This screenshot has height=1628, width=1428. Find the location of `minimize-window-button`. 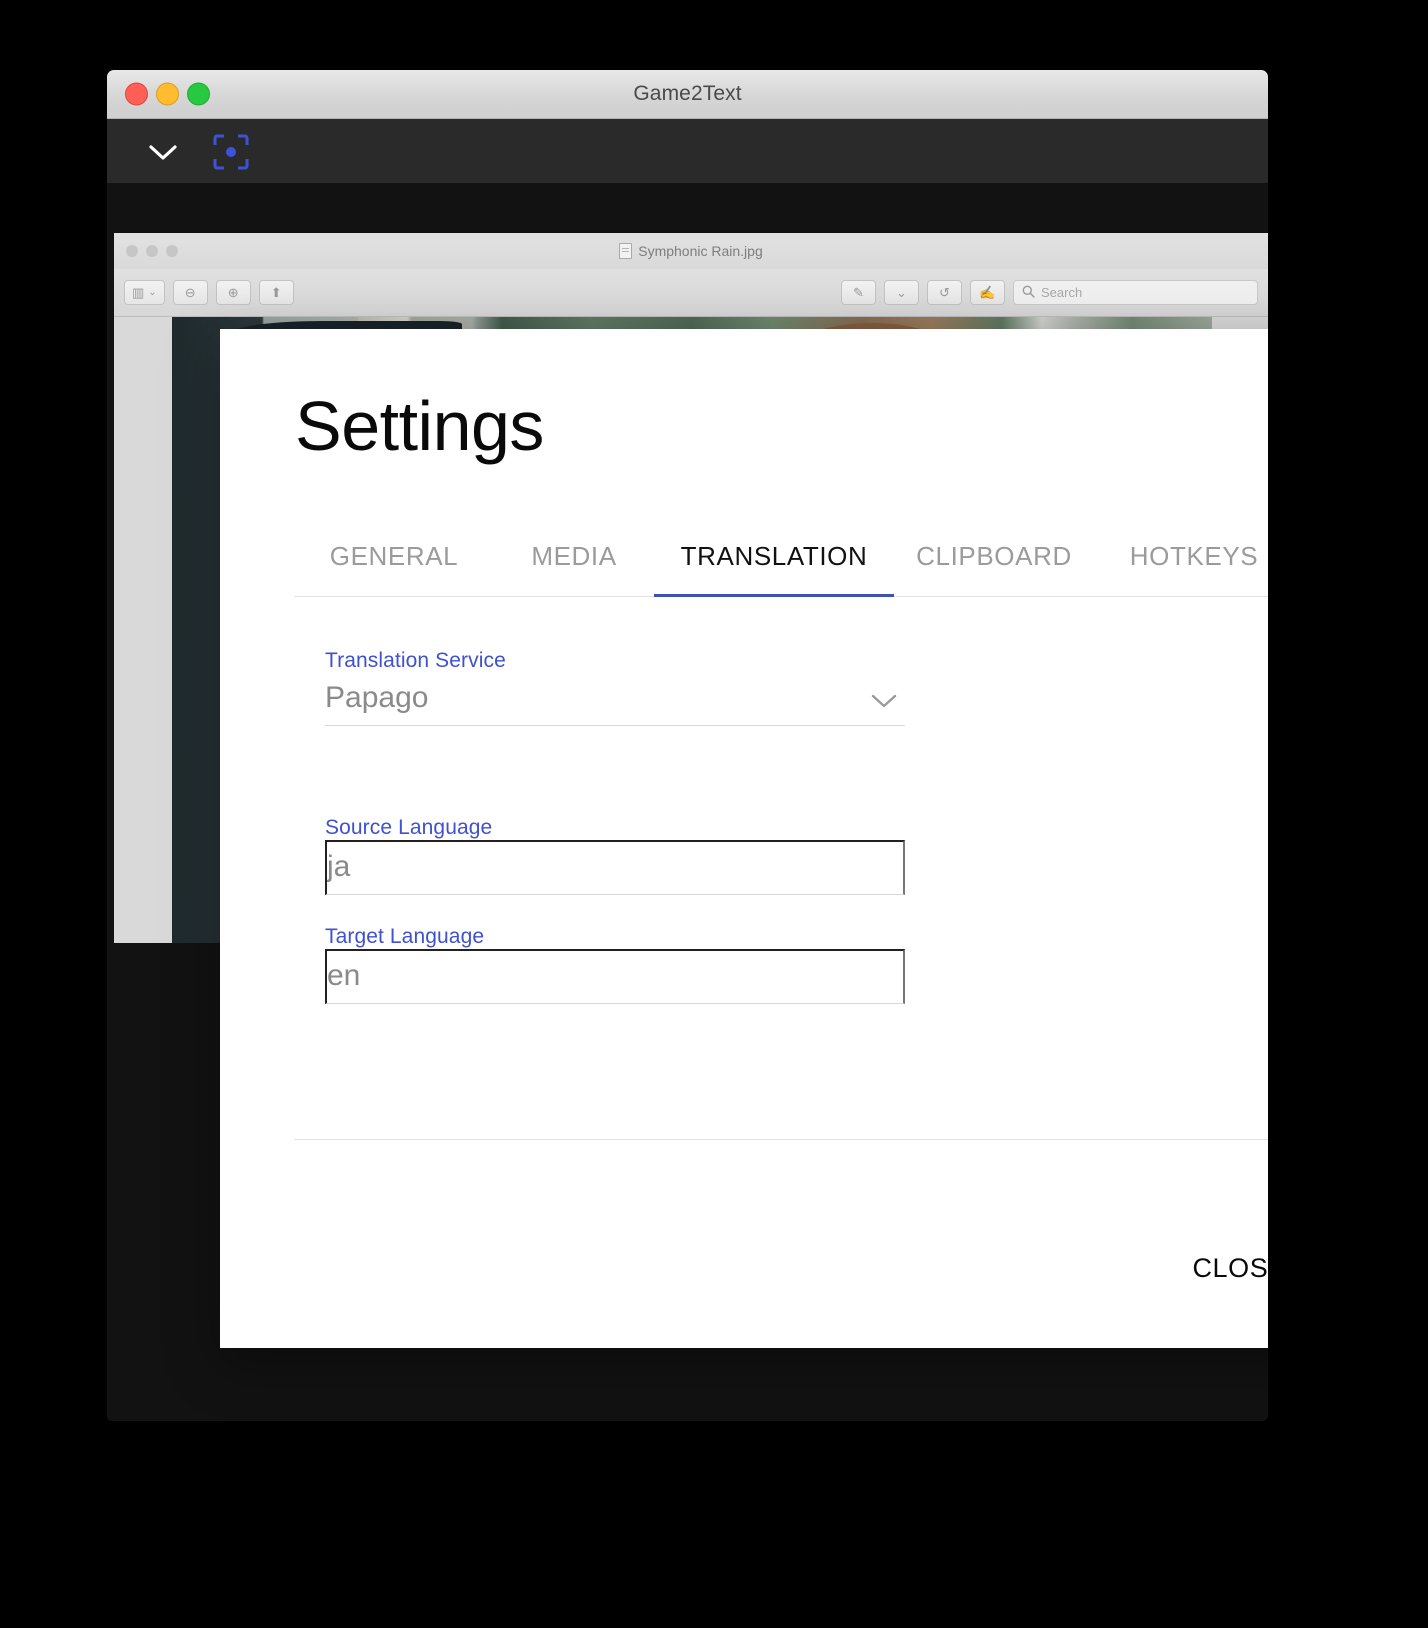

minimize-window-button is located at coordinates (167, 94).